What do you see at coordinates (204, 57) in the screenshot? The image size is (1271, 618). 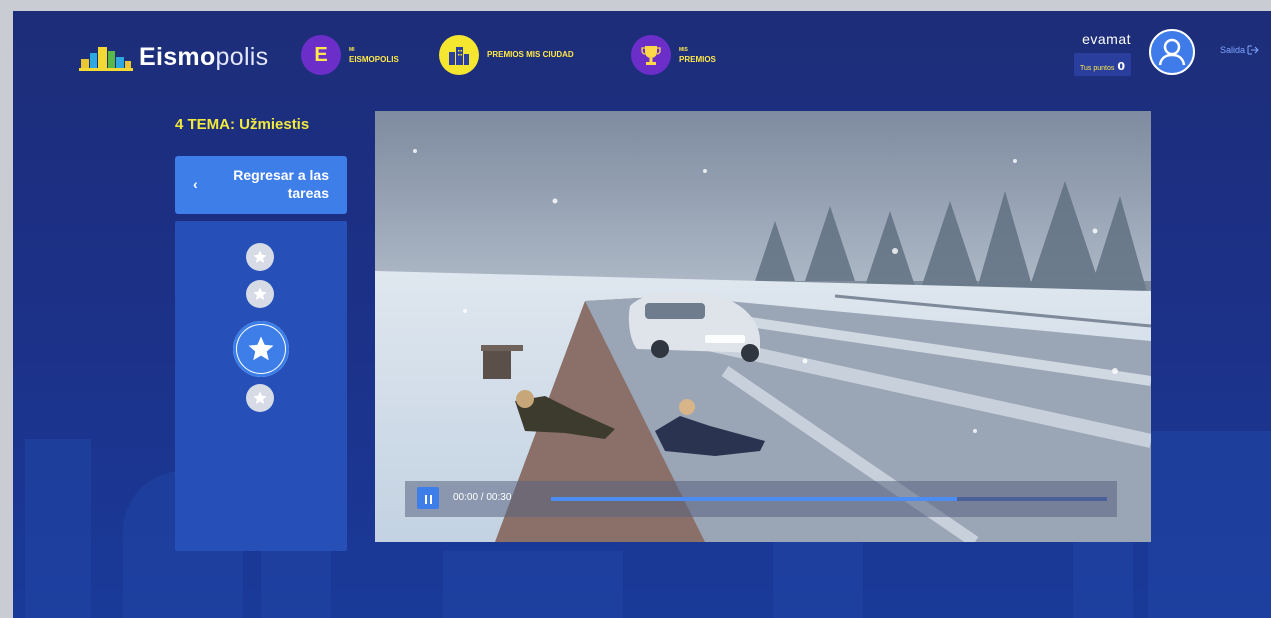 I see `logo-text: Eismopolis` at bounding box center [204, 57].